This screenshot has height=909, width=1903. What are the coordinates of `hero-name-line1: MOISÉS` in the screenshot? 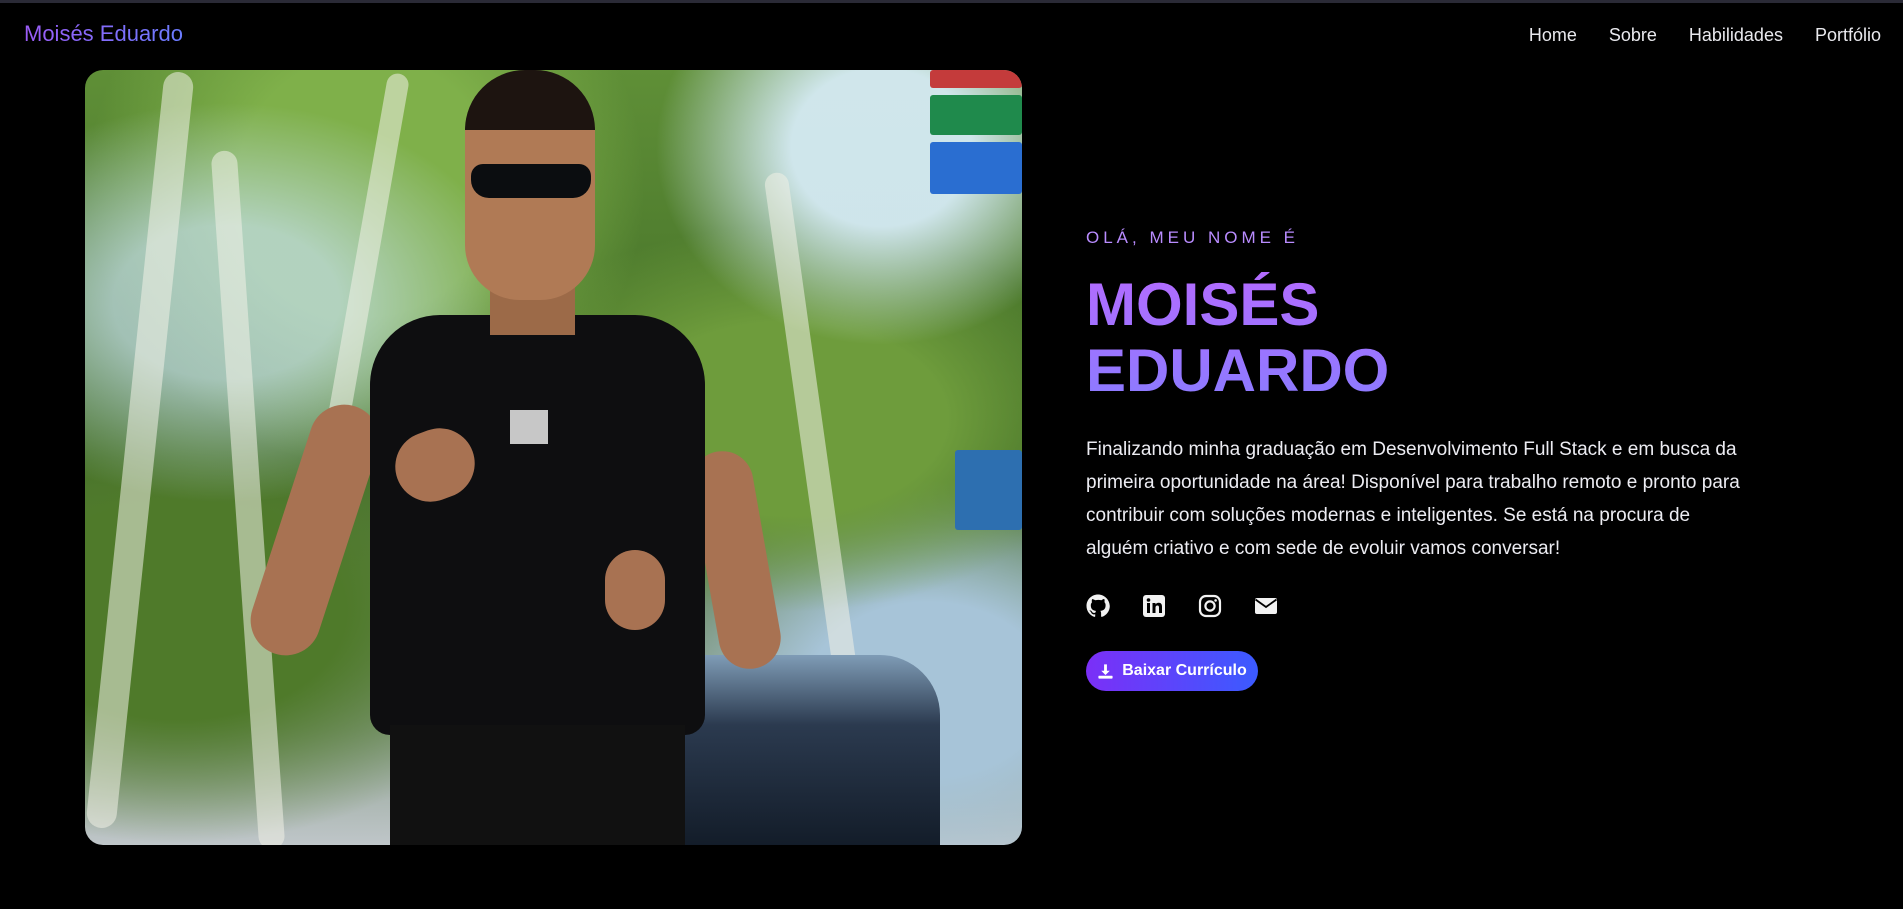 It's located at (1203, 304).